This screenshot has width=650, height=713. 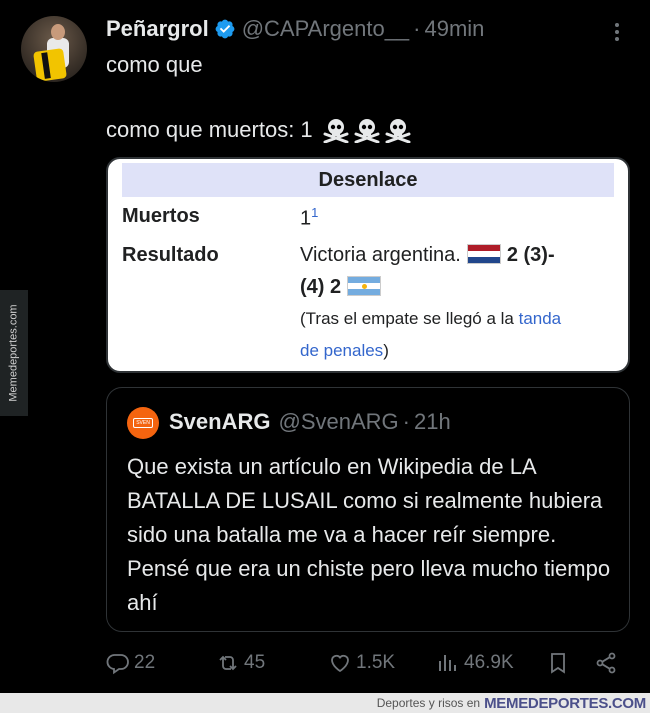 What do you see at coordinates (161, 216) in the screenshot?
I see `wiki-label-muertos: Muertos` at bounding box center [161, 216].